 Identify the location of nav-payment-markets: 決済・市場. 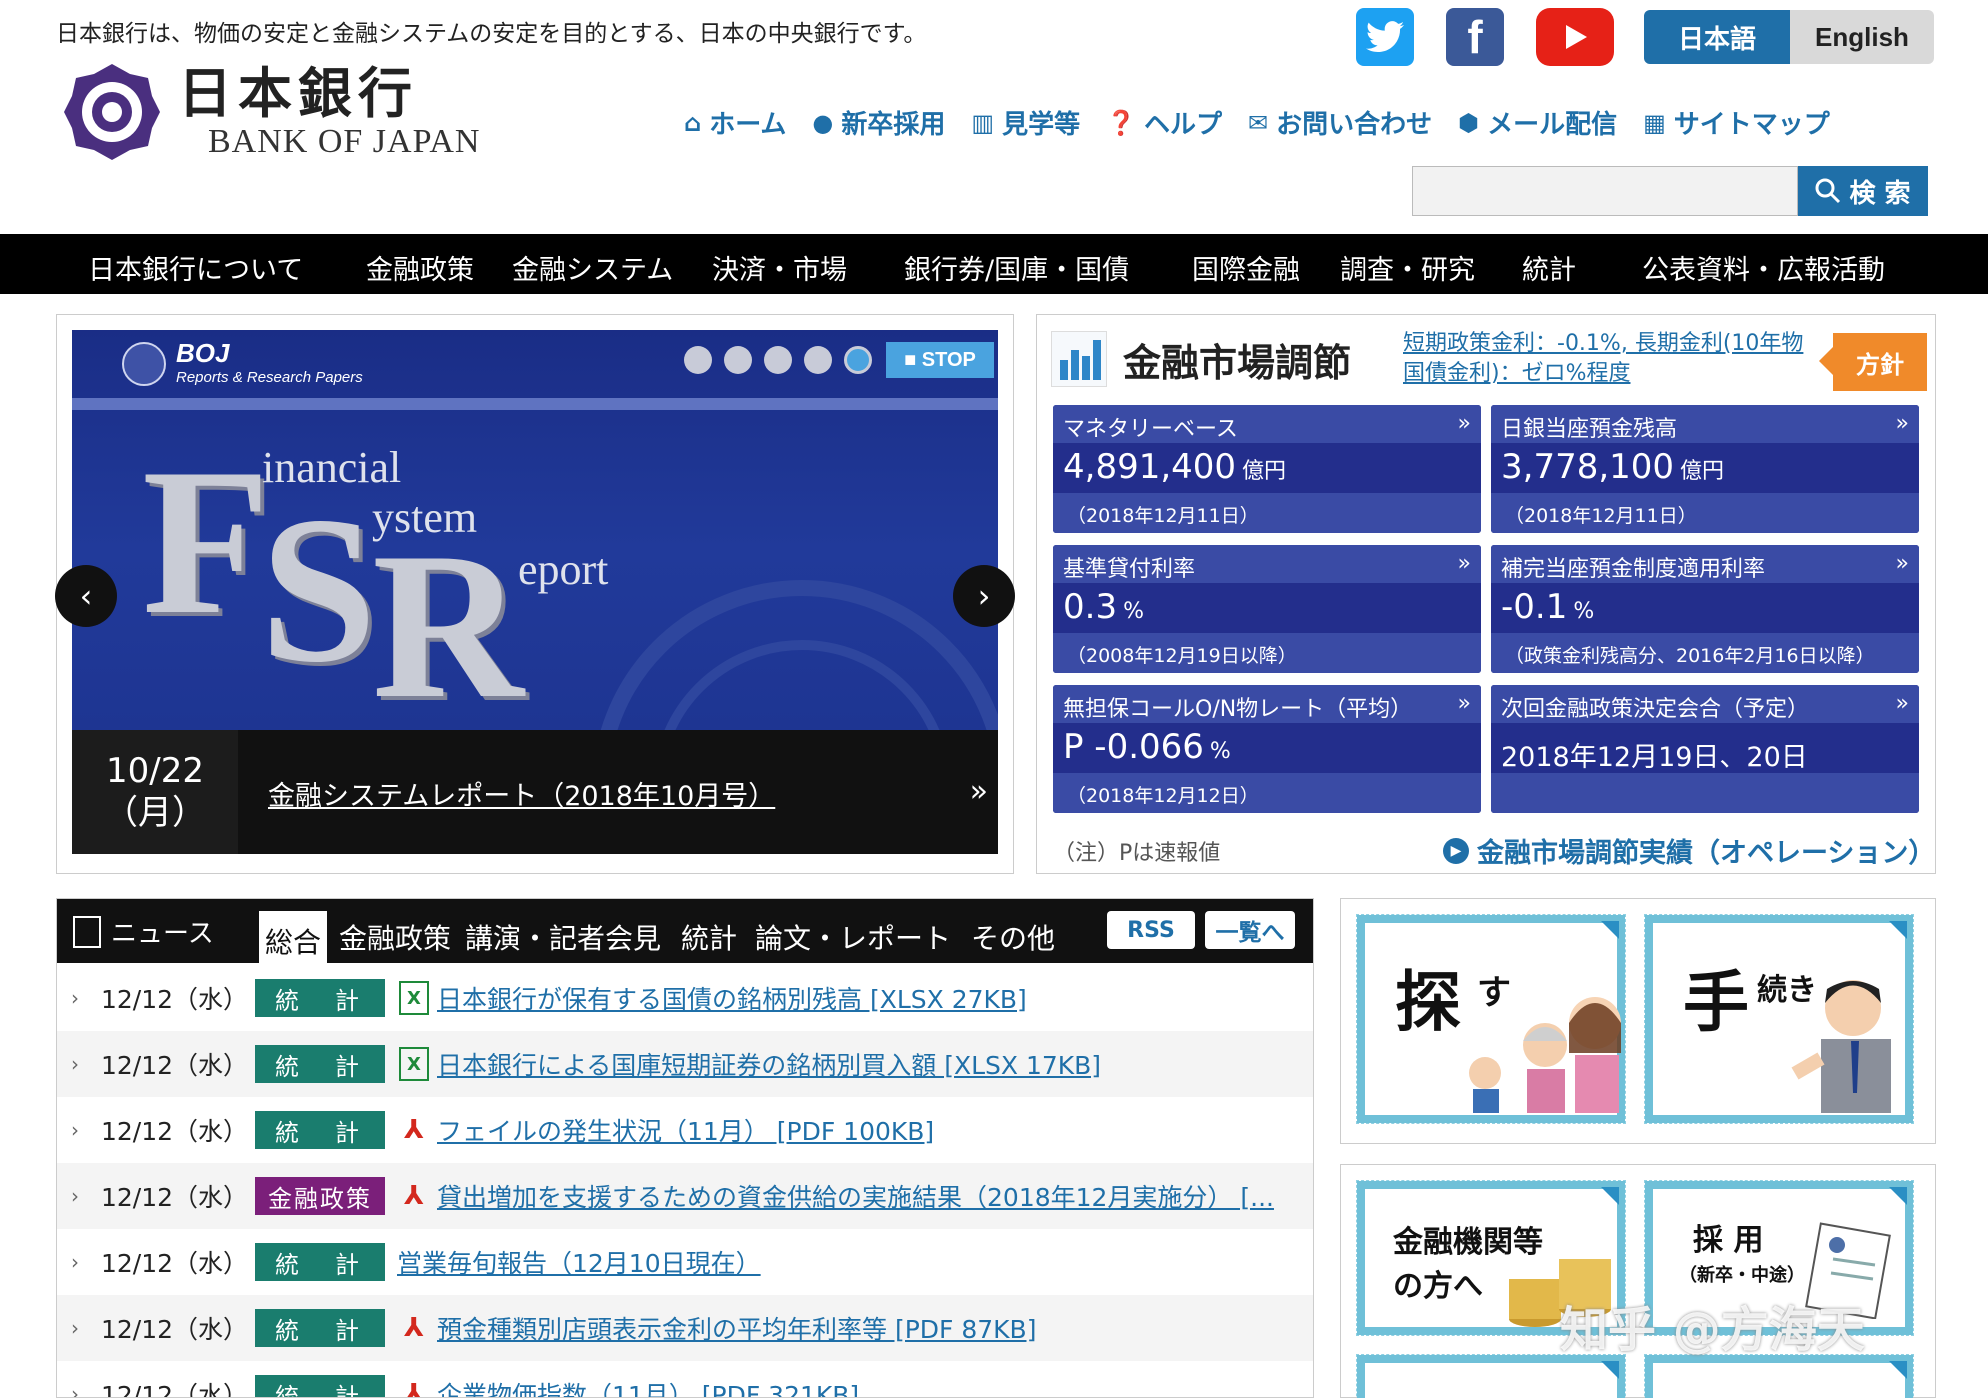
(779, 267).